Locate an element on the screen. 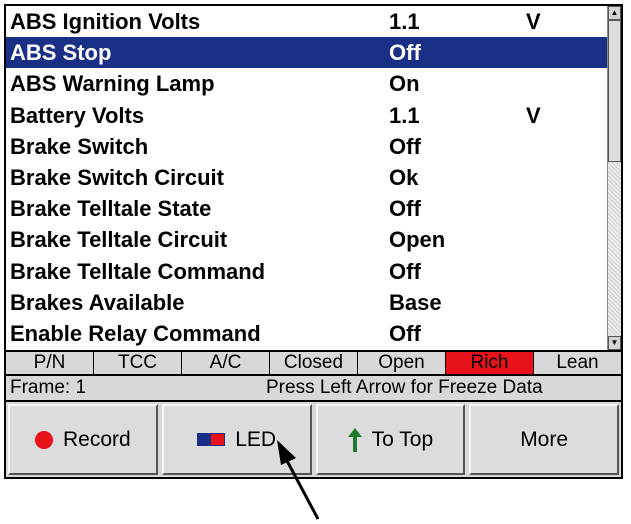  param-value: Open is located at coordinates (417, 240).